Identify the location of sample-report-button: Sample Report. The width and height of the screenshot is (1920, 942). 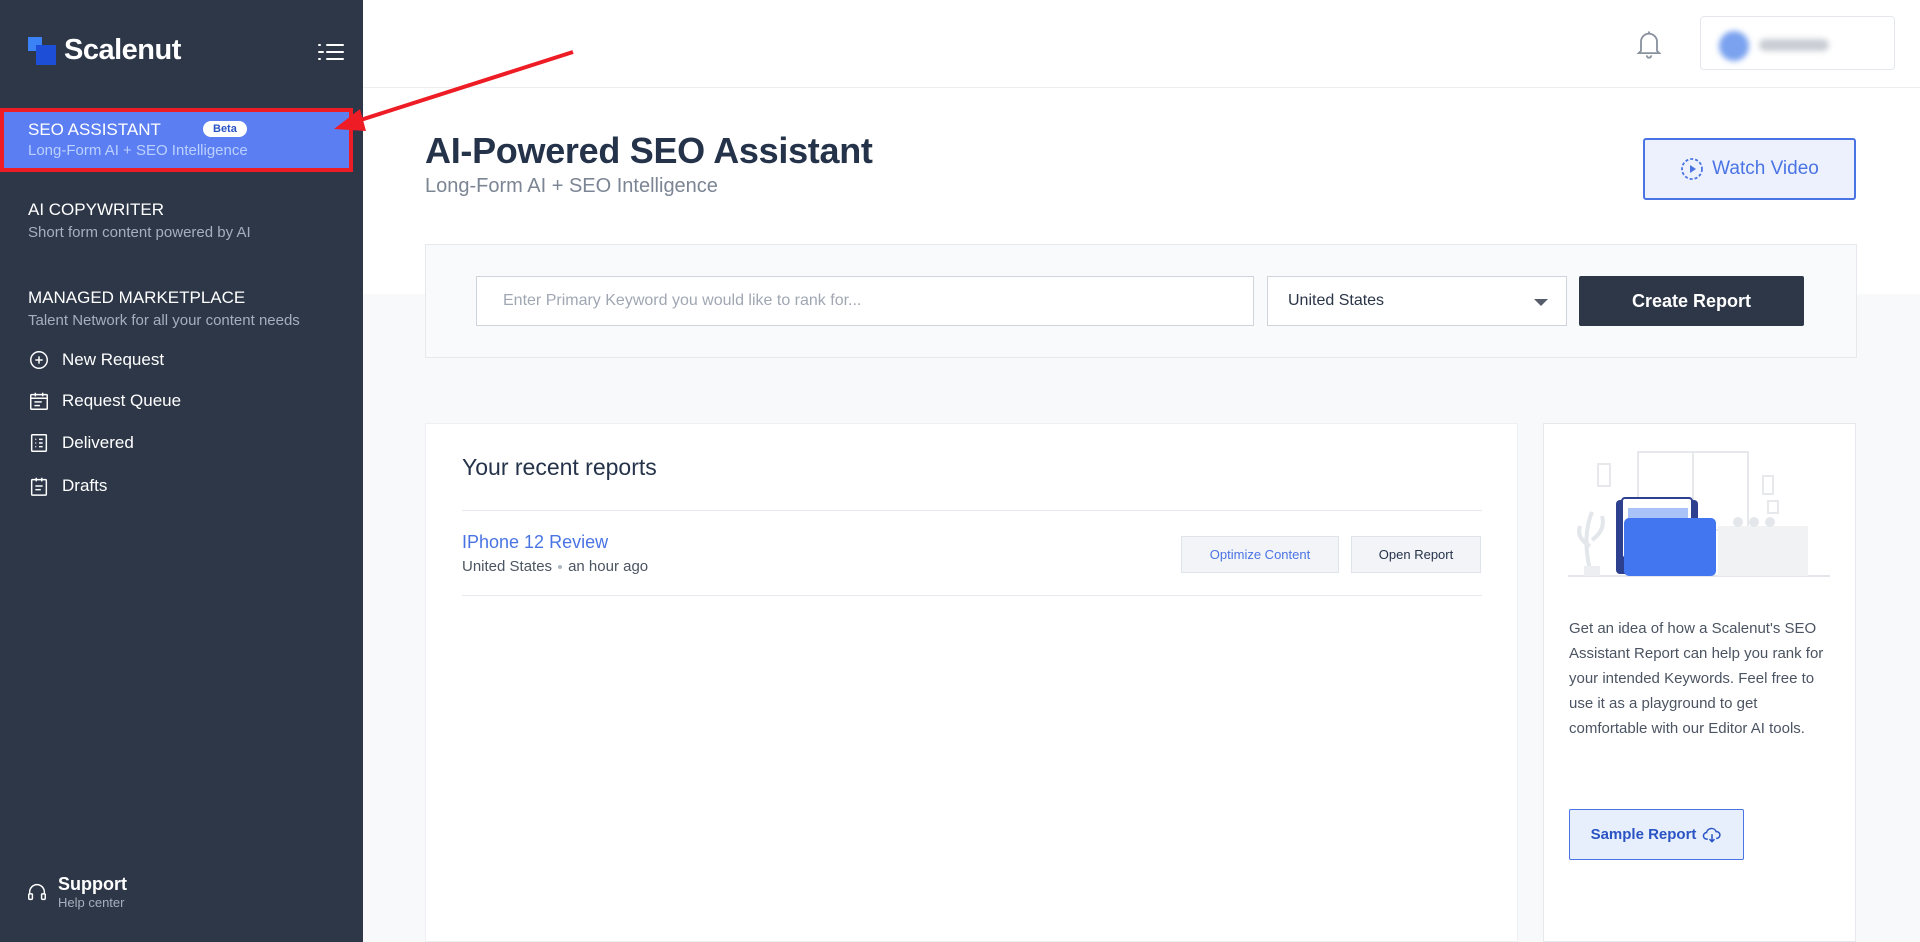
(1656, 834).